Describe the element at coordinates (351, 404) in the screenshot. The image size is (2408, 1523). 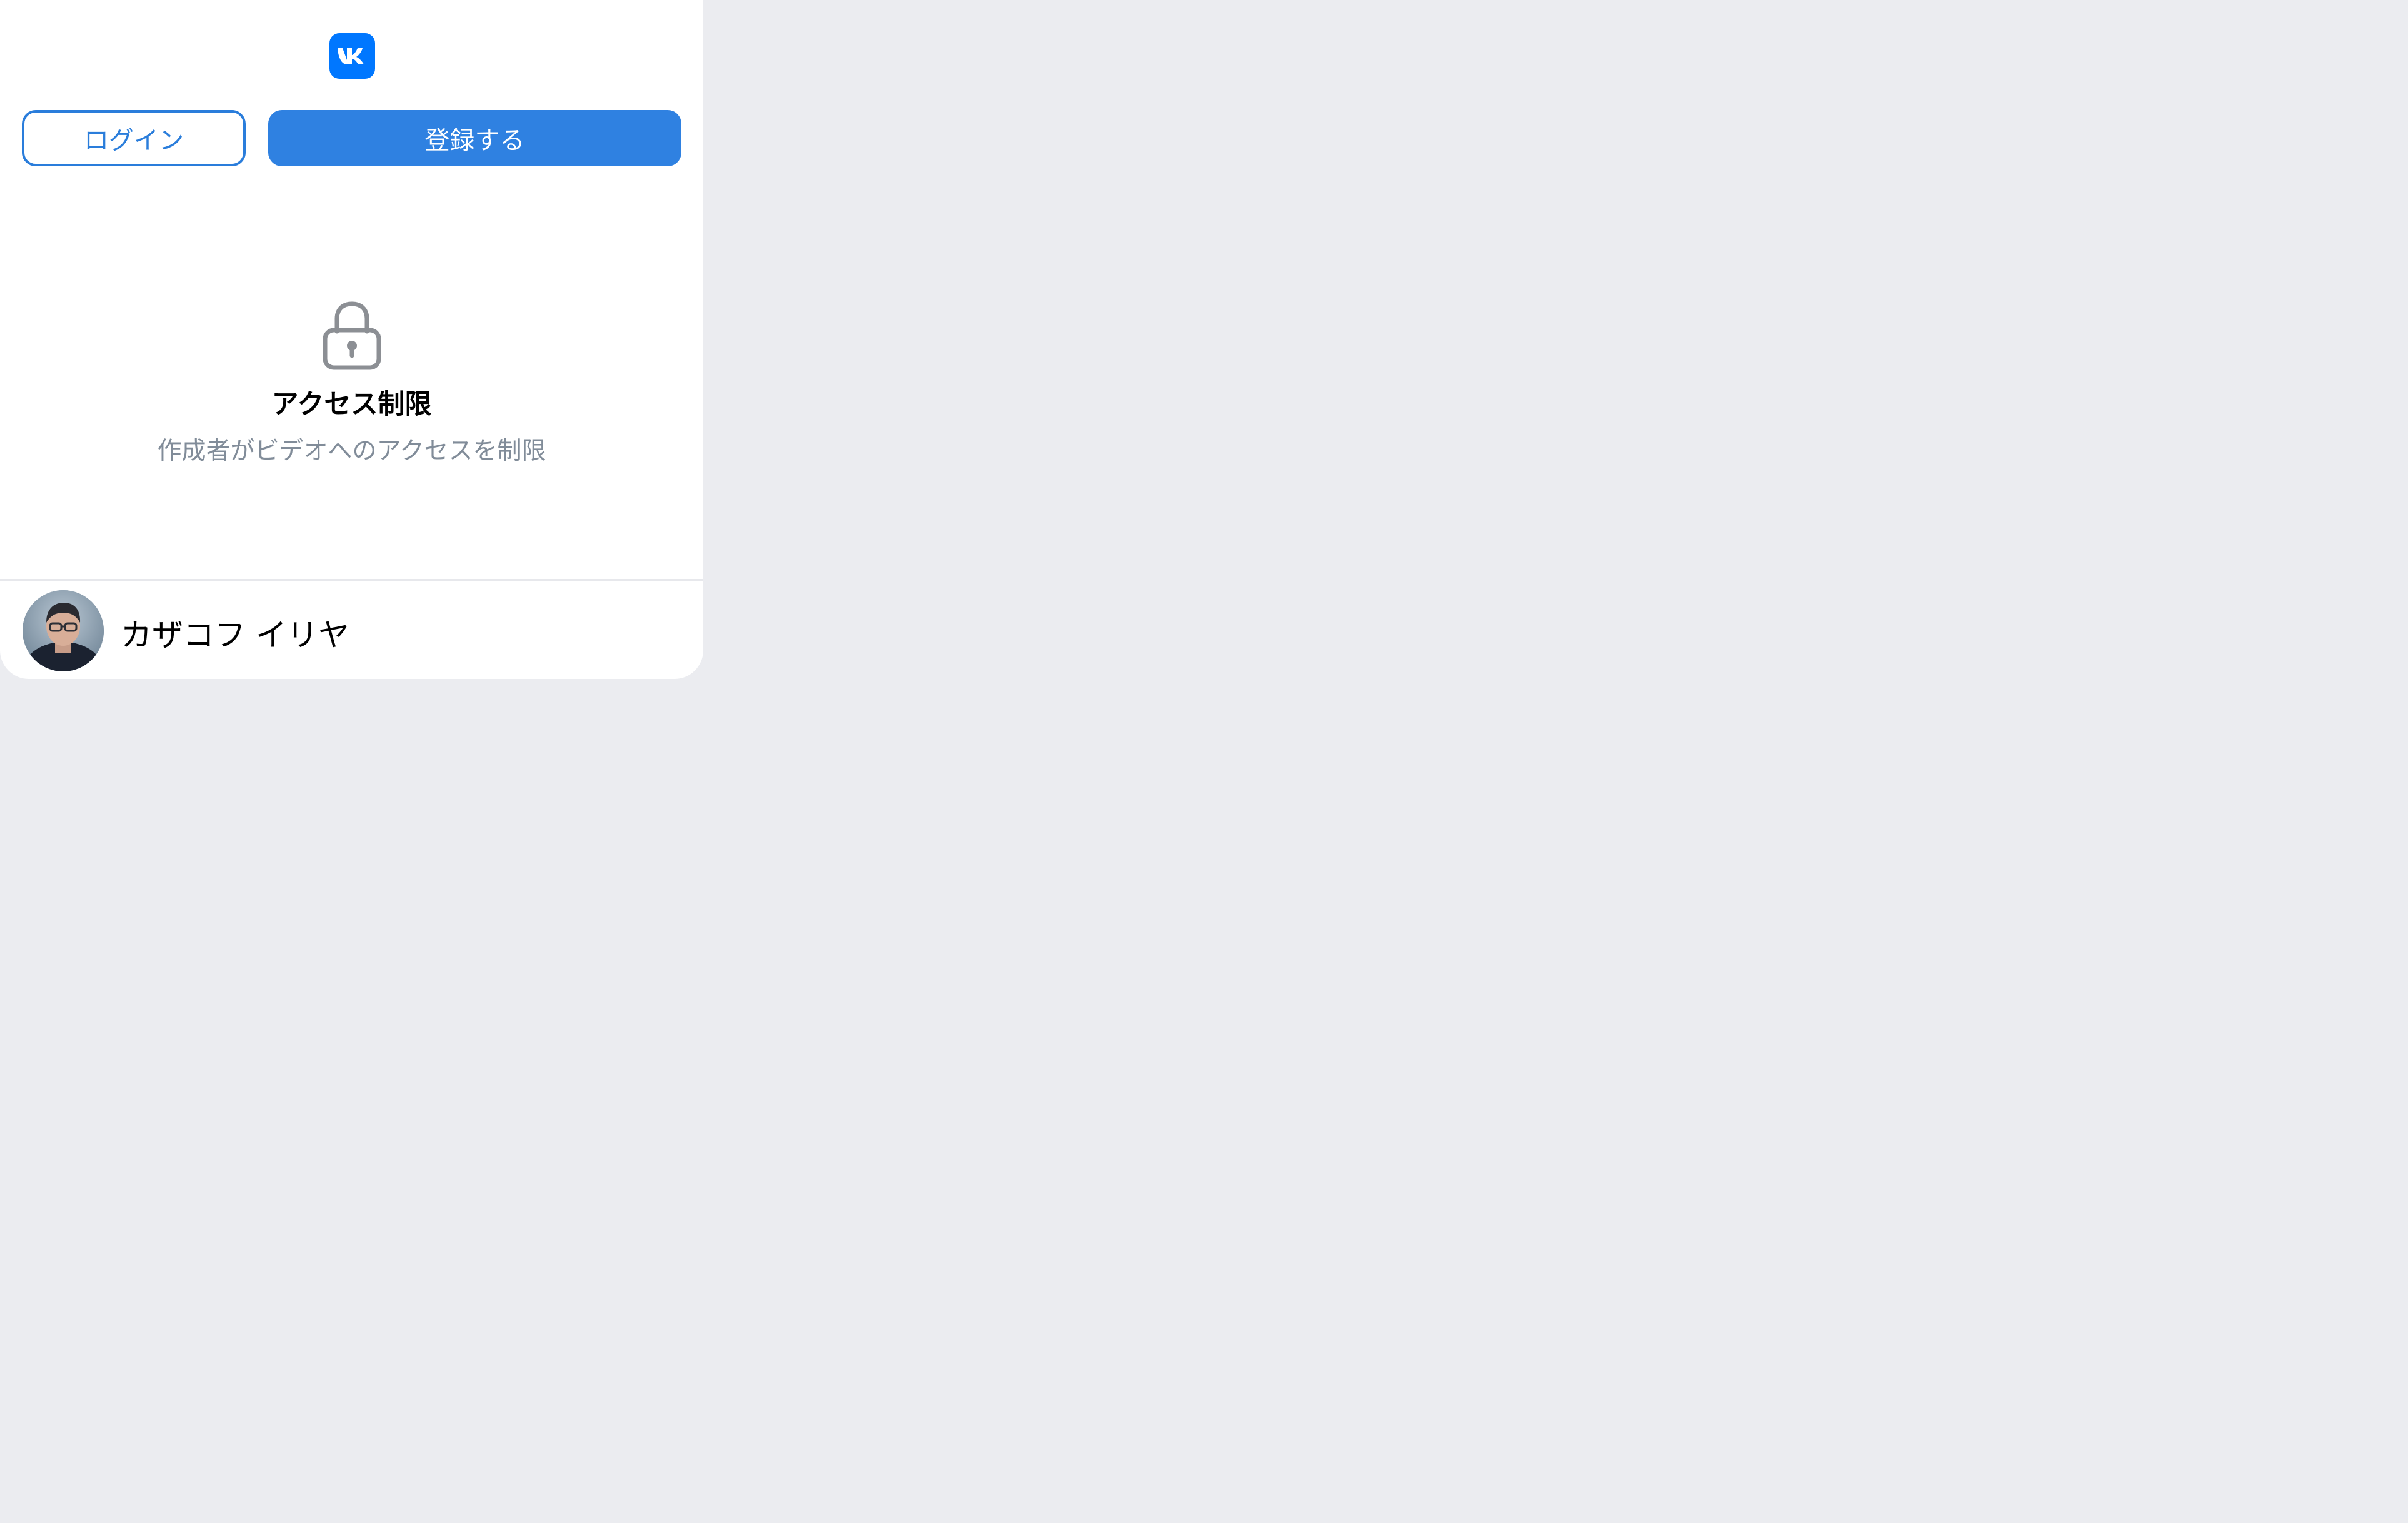
I see `access-restricted-title: アクセス制限` at that location.